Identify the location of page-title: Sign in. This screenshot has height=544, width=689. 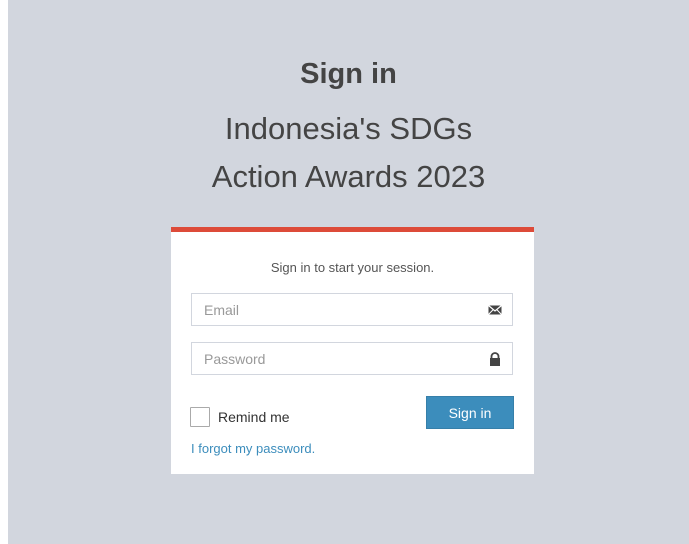
(348, 74).